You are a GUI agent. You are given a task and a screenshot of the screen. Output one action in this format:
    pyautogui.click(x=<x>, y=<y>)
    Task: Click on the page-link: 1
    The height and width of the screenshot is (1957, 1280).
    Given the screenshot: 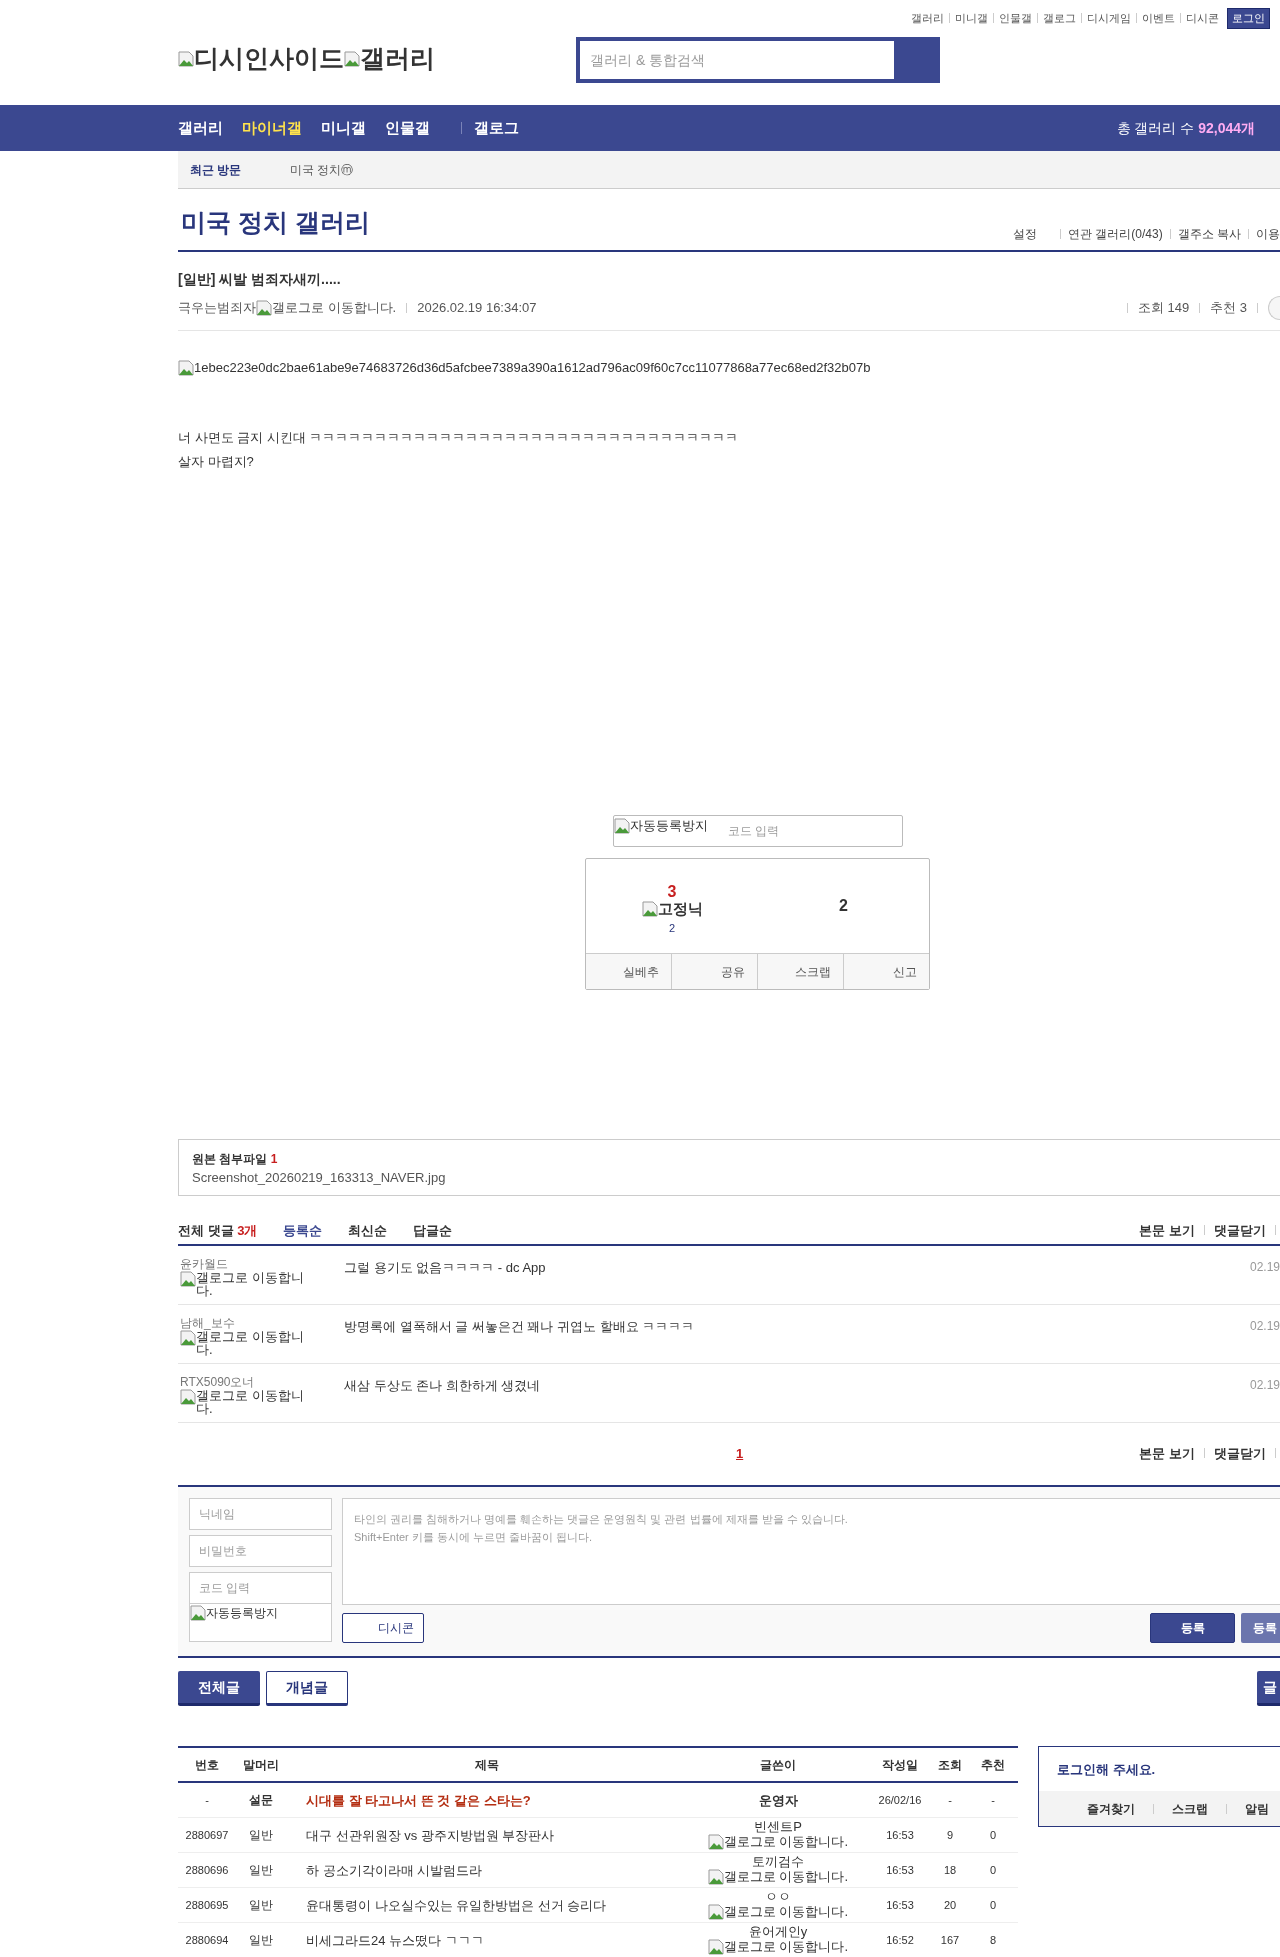 What is the action you would take?
    pyautogui.click(x=740, y=1453)
    